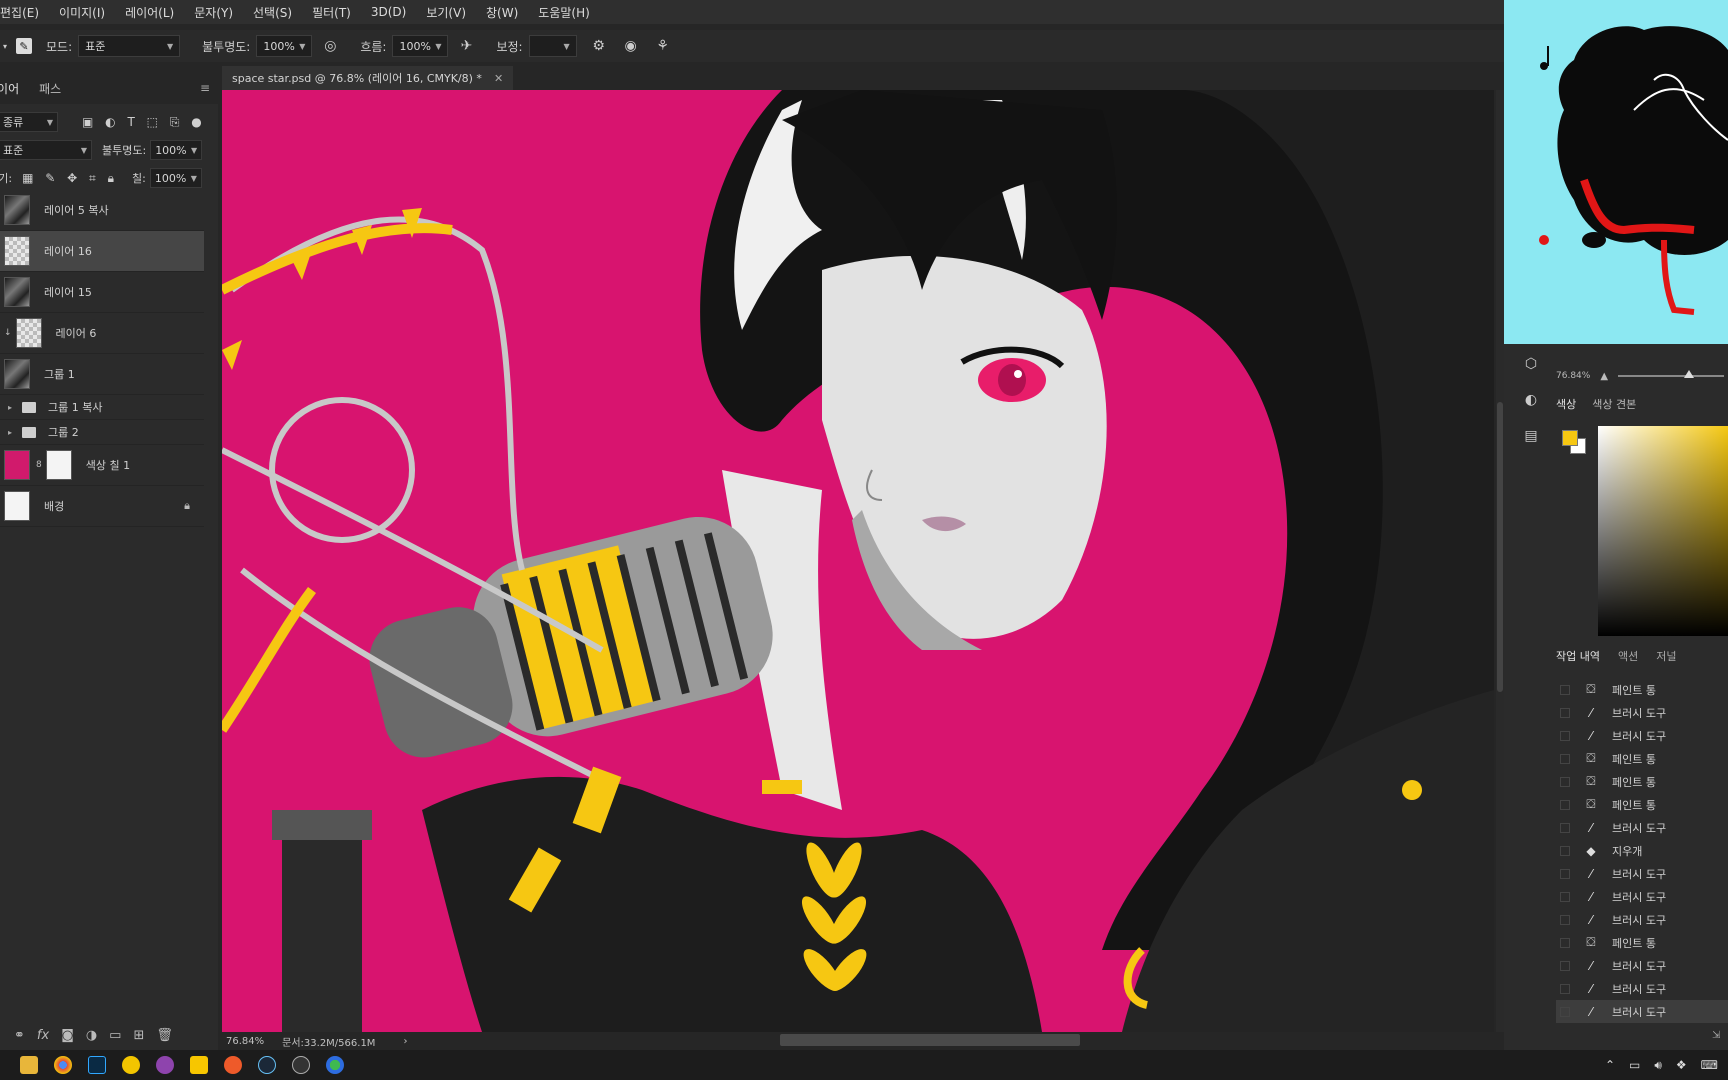 The image size is (1728, 1080). Describe the element at coordinates (330, 46) in the screenshot. I see `pressure-opacity-icon: ◎` at that location.